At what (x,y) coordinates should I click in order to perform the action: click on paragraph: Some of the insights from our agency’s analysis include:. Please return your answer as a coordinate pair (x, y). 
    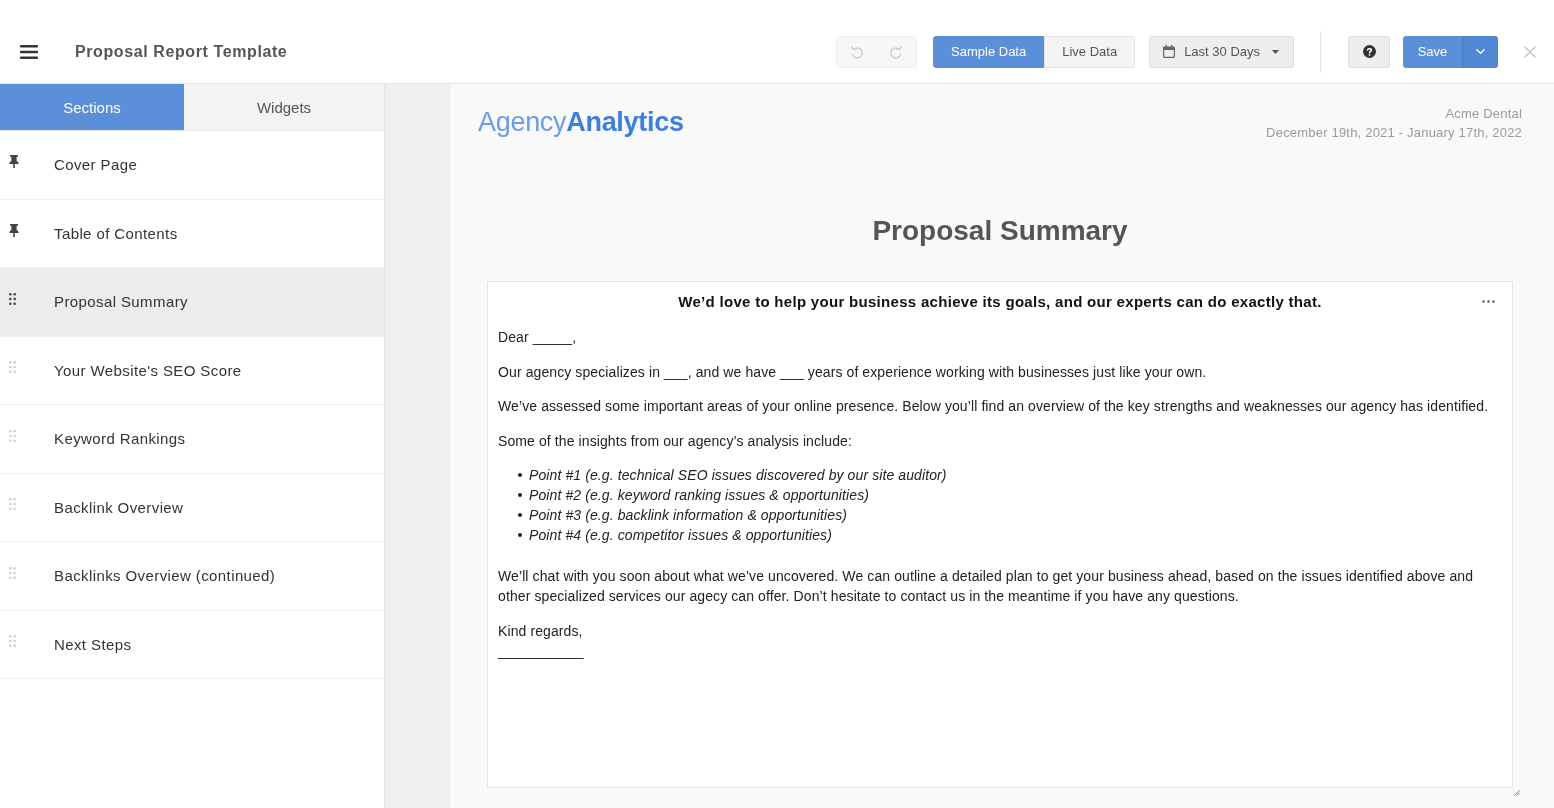
    Looking at the image, I should click on (675, 441).